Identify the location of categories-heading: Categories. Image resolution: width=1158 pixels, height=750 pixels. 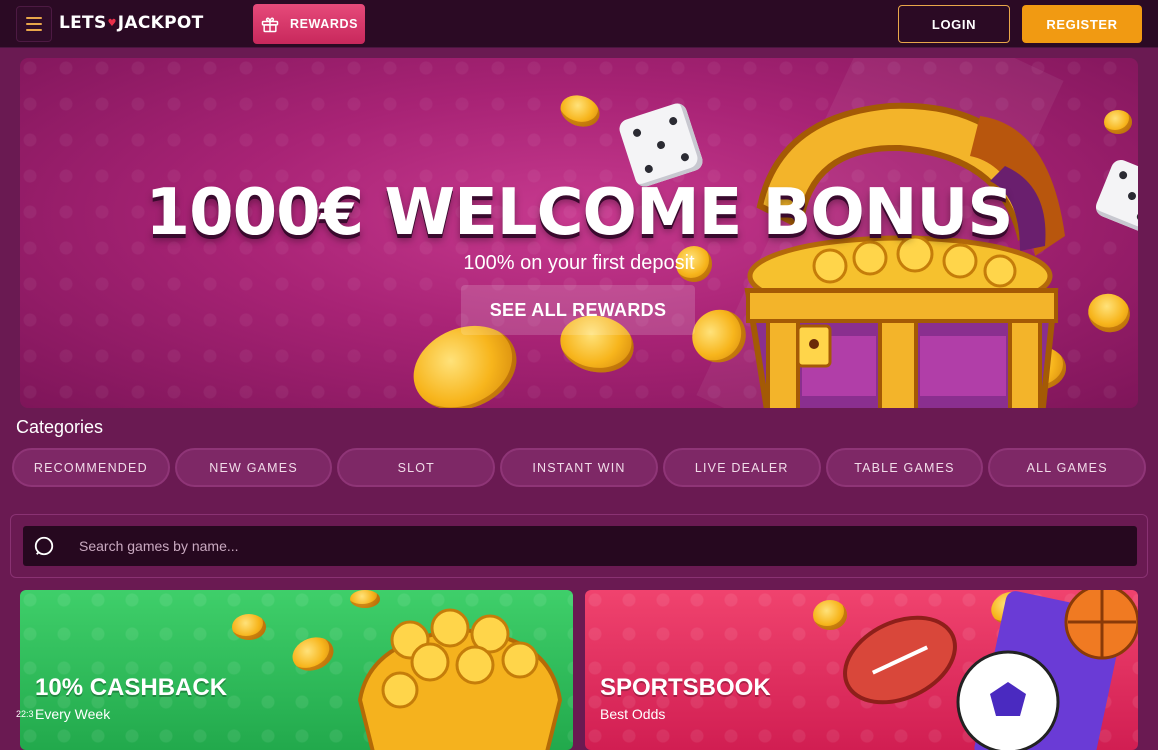
(60, 427).